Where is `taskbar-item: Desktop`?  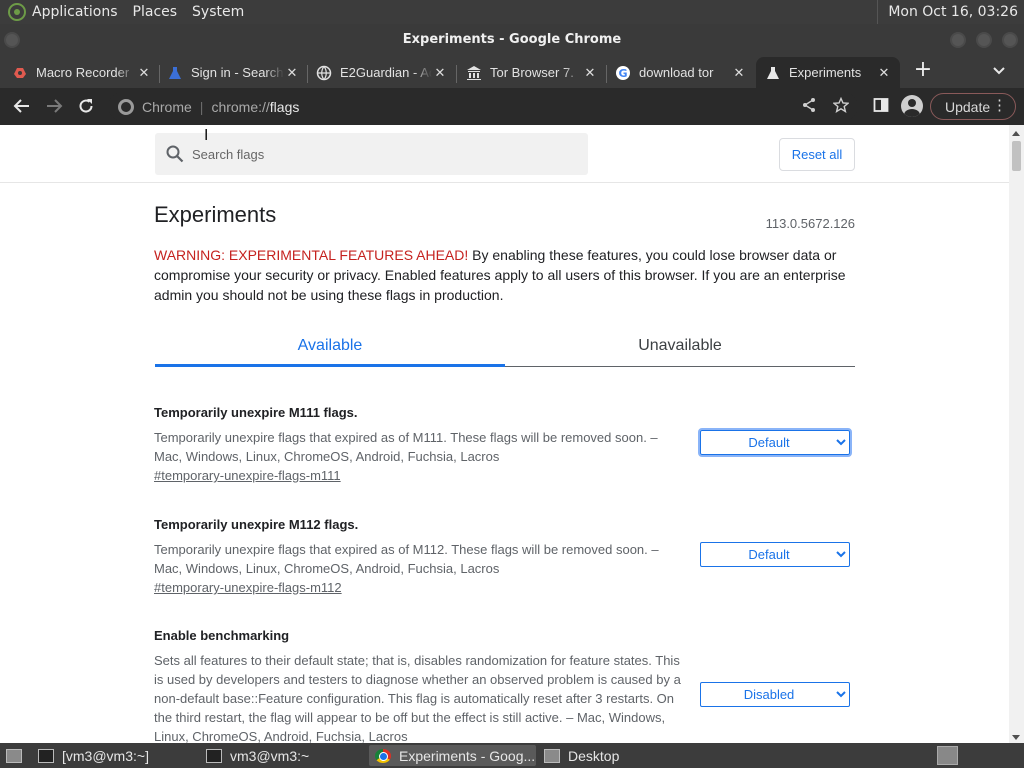 taskbar-item: Desktop is located at coordinates (621, 755).